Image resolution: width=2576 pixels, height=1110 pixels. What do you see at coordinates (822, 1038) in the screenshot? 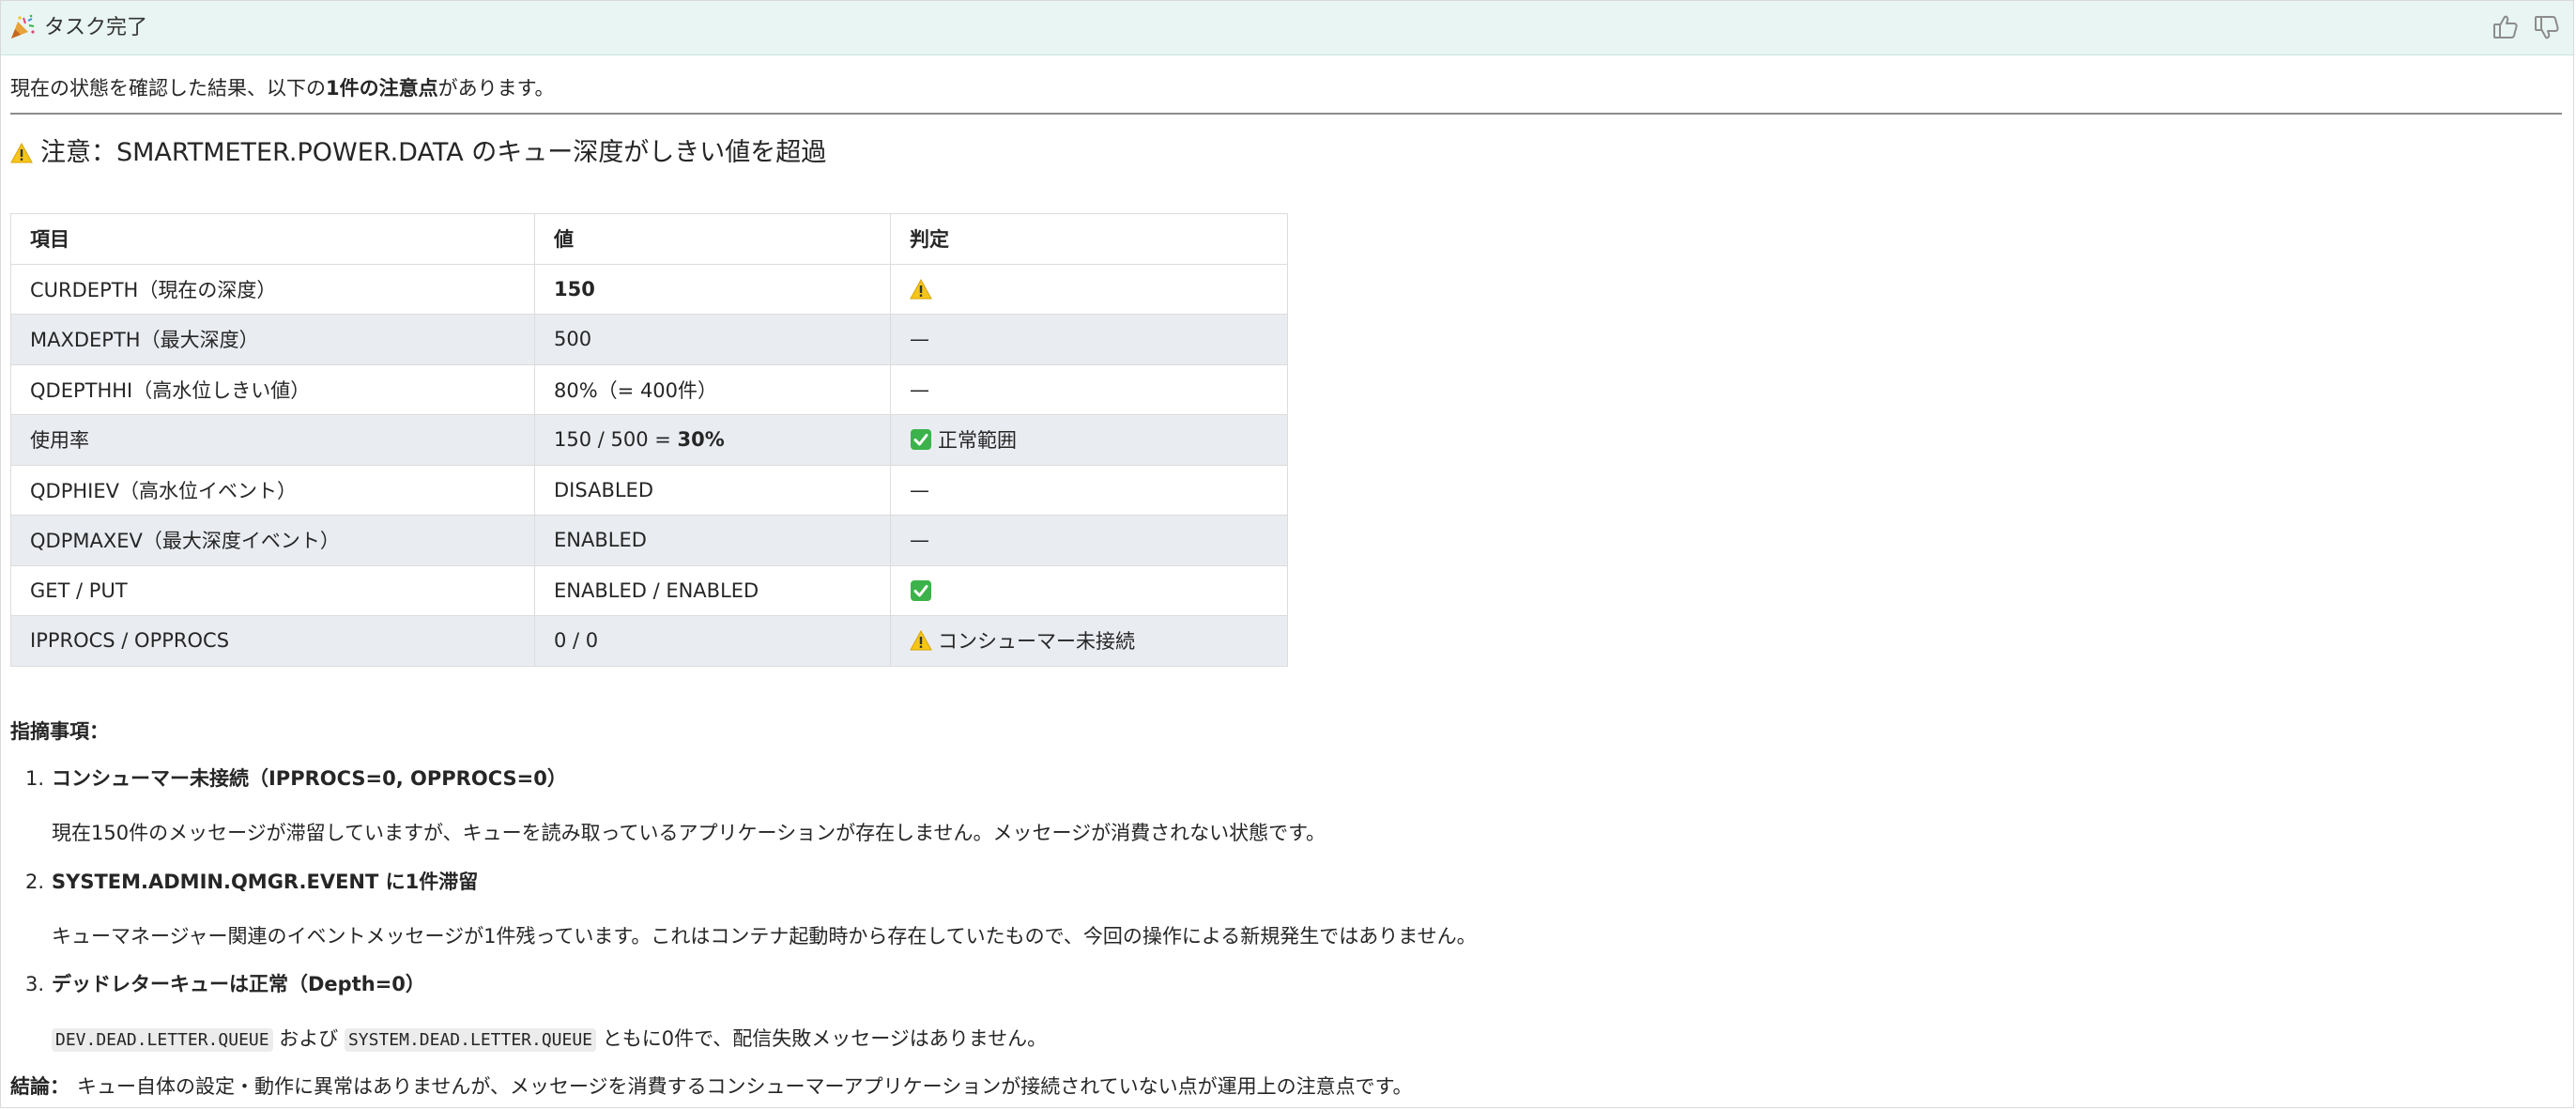
I see `finding-body-tail: ともに0件で、配信失敗メッセージはありません。` at bounding box center [822, 1038].